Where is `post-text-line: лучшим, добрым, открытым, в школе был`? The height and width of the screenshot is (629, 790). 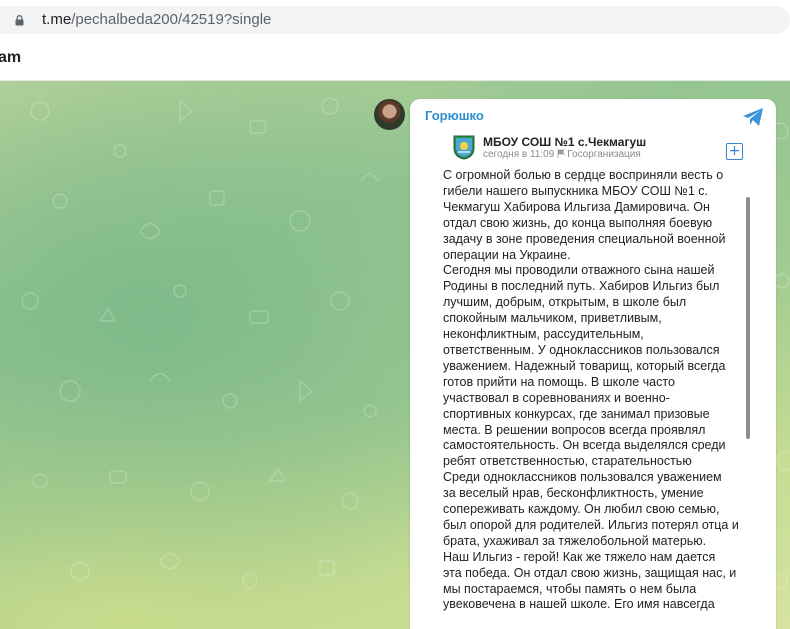 post-text-line: лучшим, добрым, открытым, в школе был is located at coordinates (565, 302).